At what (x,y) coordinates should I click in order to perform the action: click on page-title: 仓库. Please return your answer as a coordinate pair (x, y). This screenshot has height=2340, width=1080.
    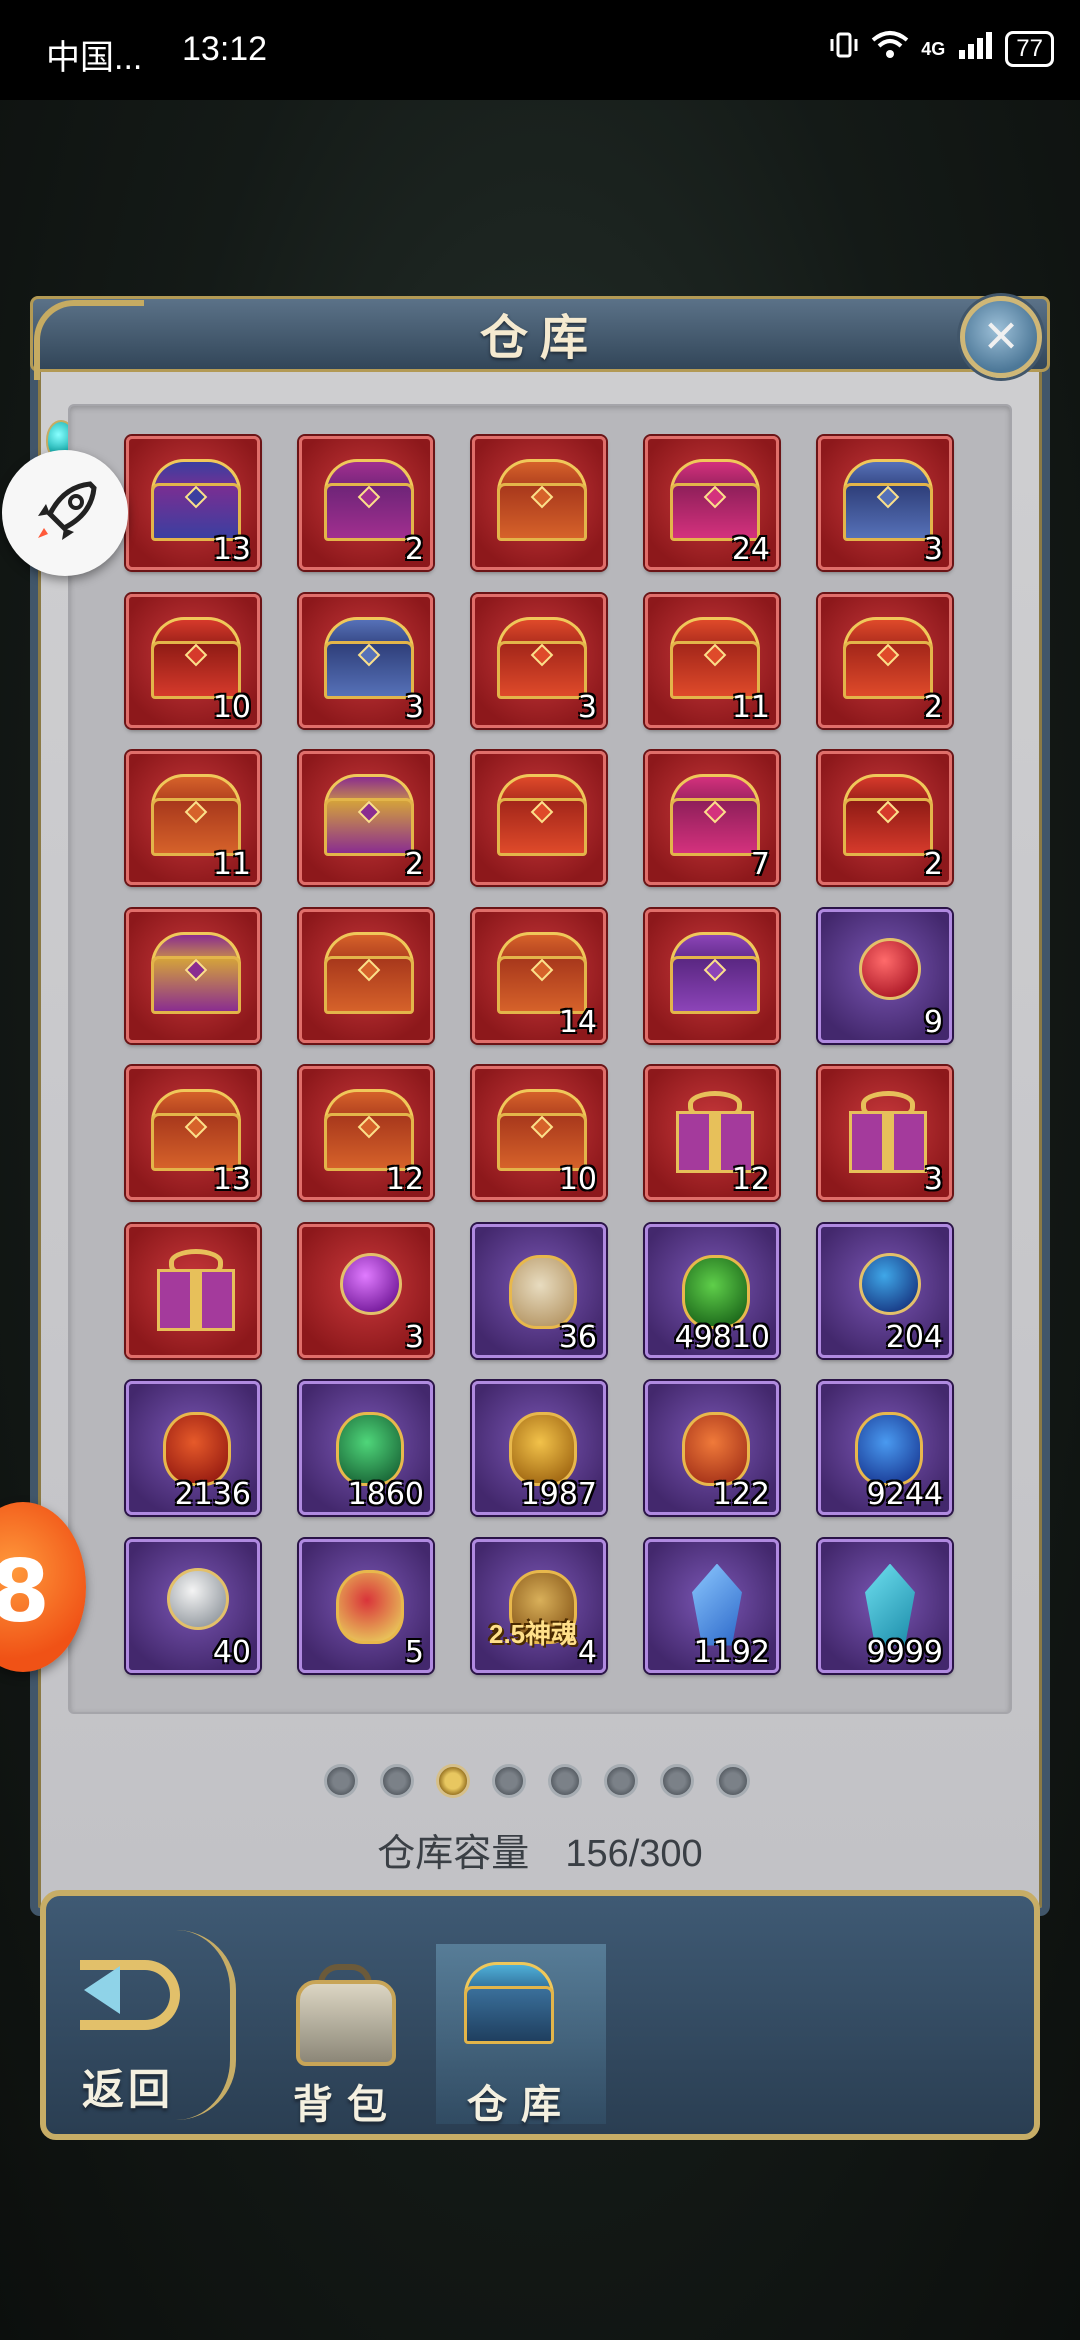
    Looking at the image, I should click on (539, 338).